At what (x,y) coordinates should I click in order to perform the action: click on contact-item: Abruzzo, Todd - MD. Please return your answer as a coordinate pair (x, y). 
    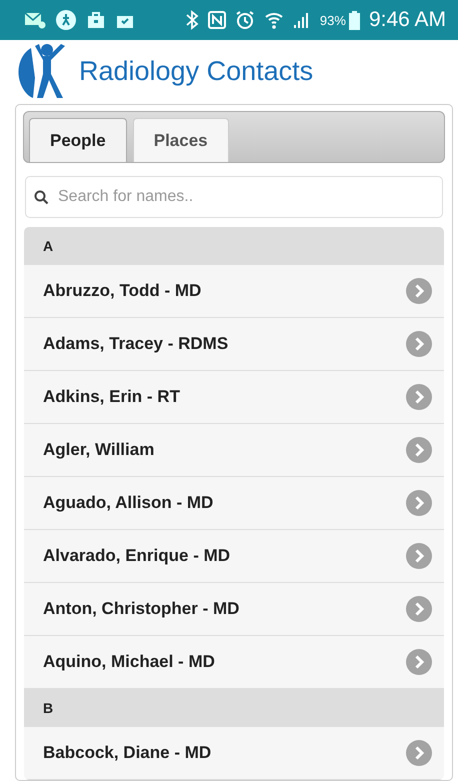
    Looking at the image, I should click on (234, 291).